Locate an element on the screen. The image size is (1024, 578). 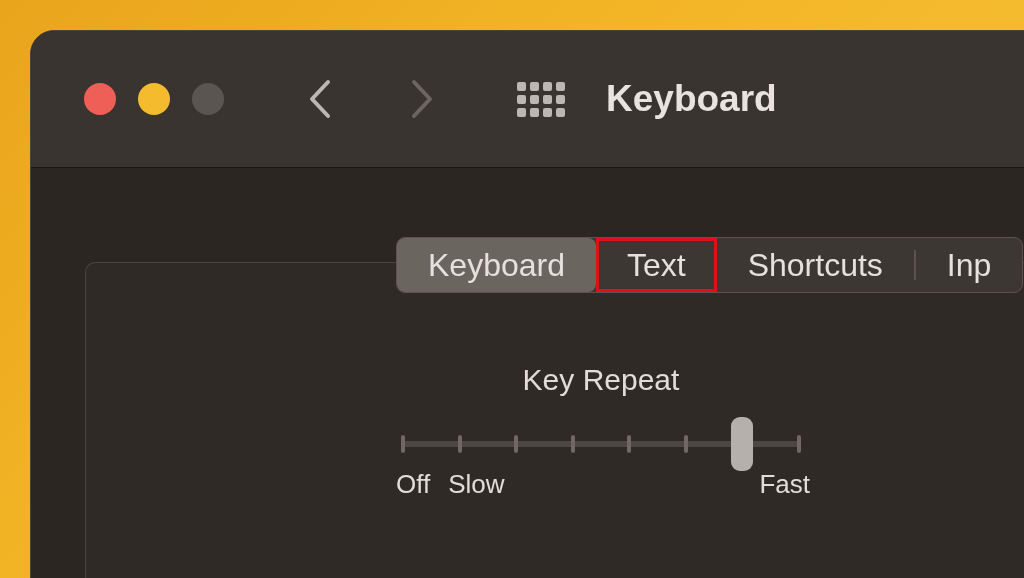
grid-icon is located at coordinates (541, 99).